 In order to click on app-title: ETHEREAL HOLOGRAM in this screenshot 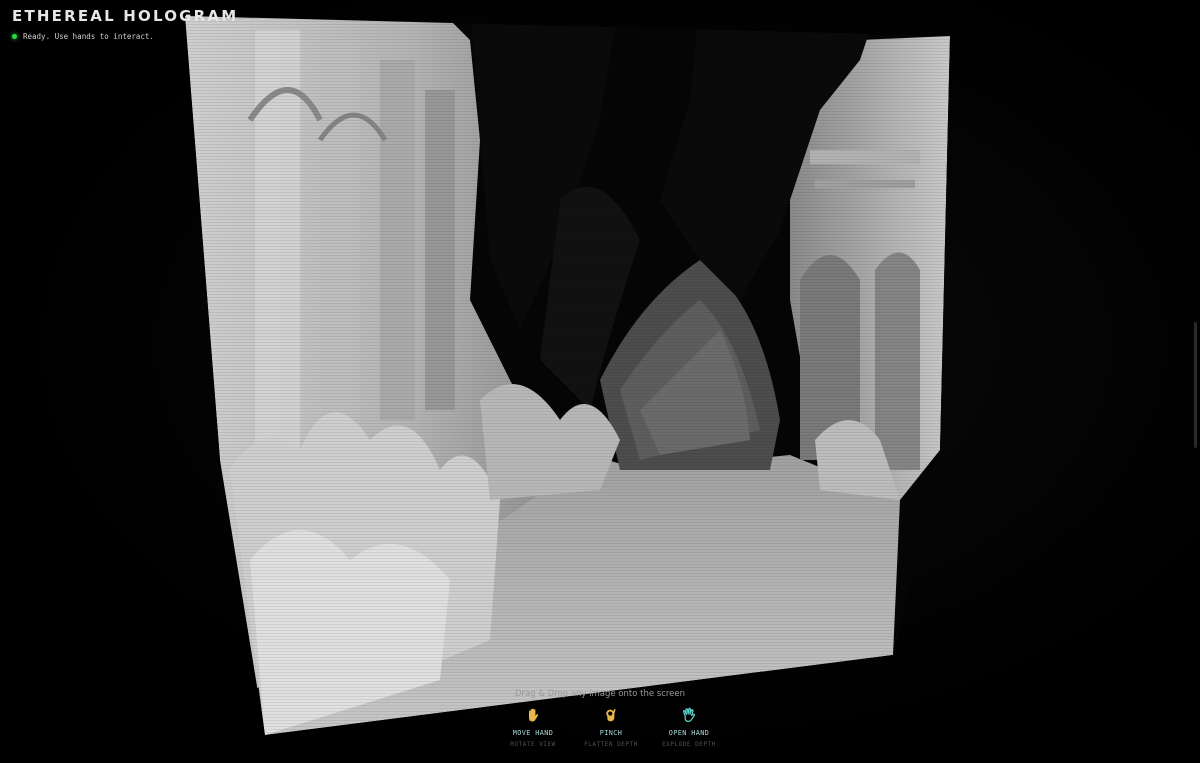, I will do `click(125, 16)`.